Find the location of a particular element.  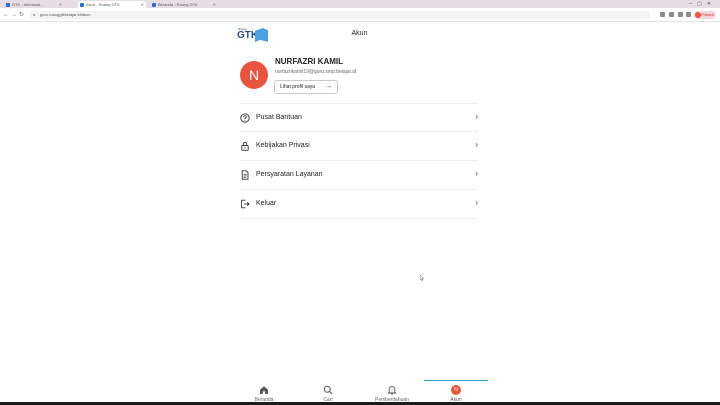

menu-item-label: Kebijakan Privasi is located at coordinates (283, 145).